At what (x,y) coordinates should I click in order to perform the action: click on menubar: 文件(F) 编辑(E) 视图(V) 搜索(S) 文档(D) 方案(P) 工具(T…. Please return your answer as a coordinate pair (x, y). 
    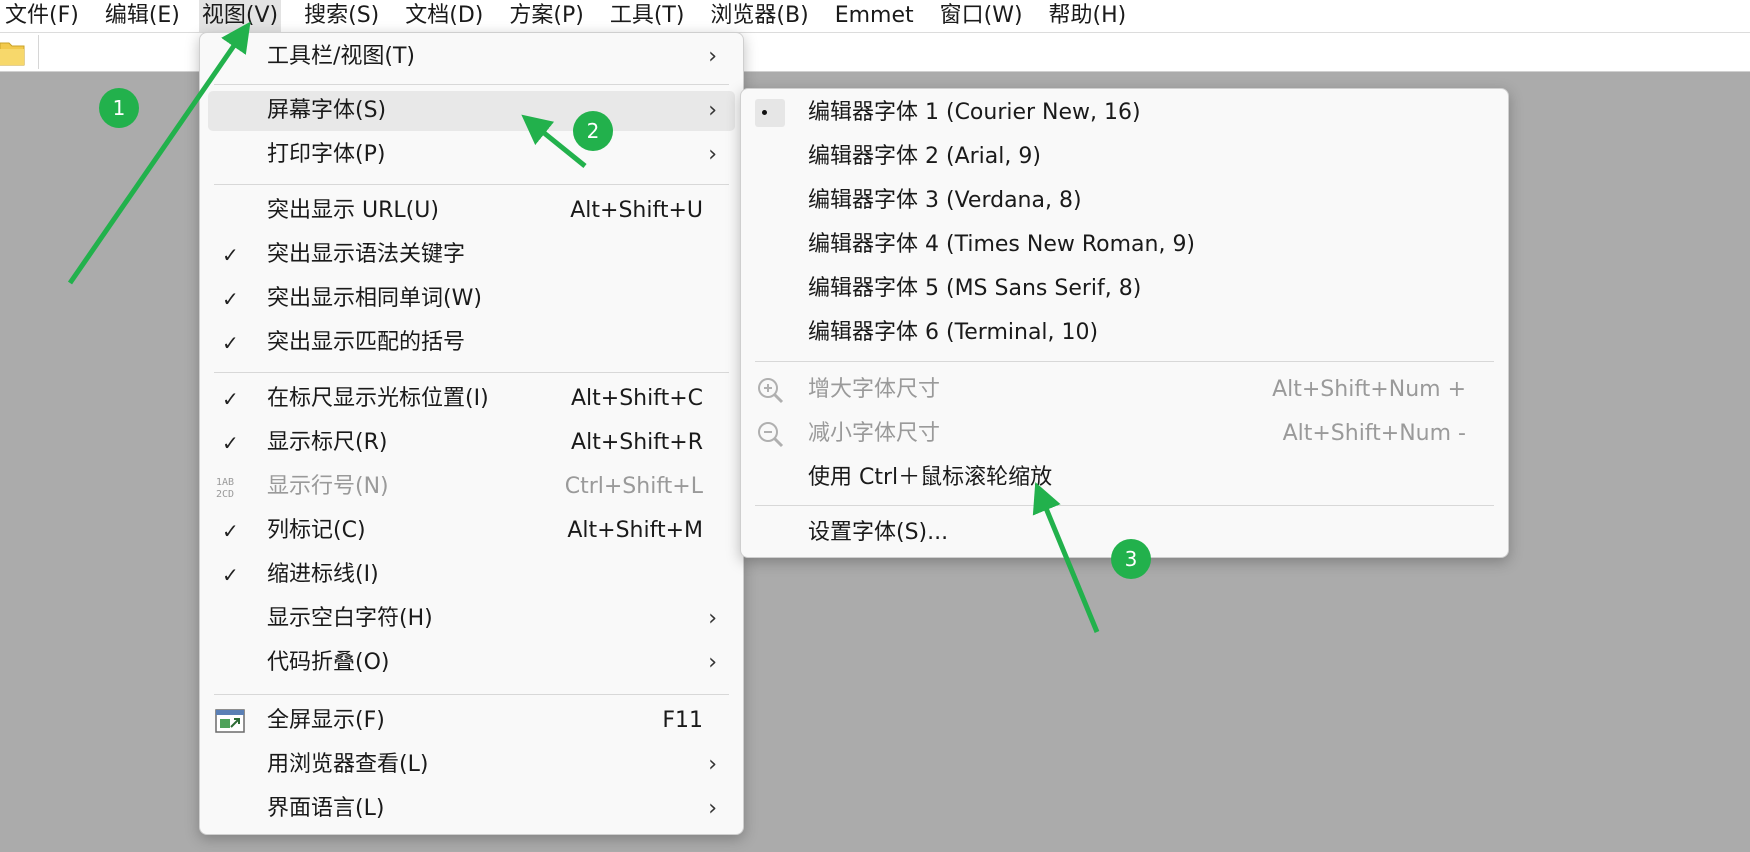
    Looking at the image, I should click on (875, 16).